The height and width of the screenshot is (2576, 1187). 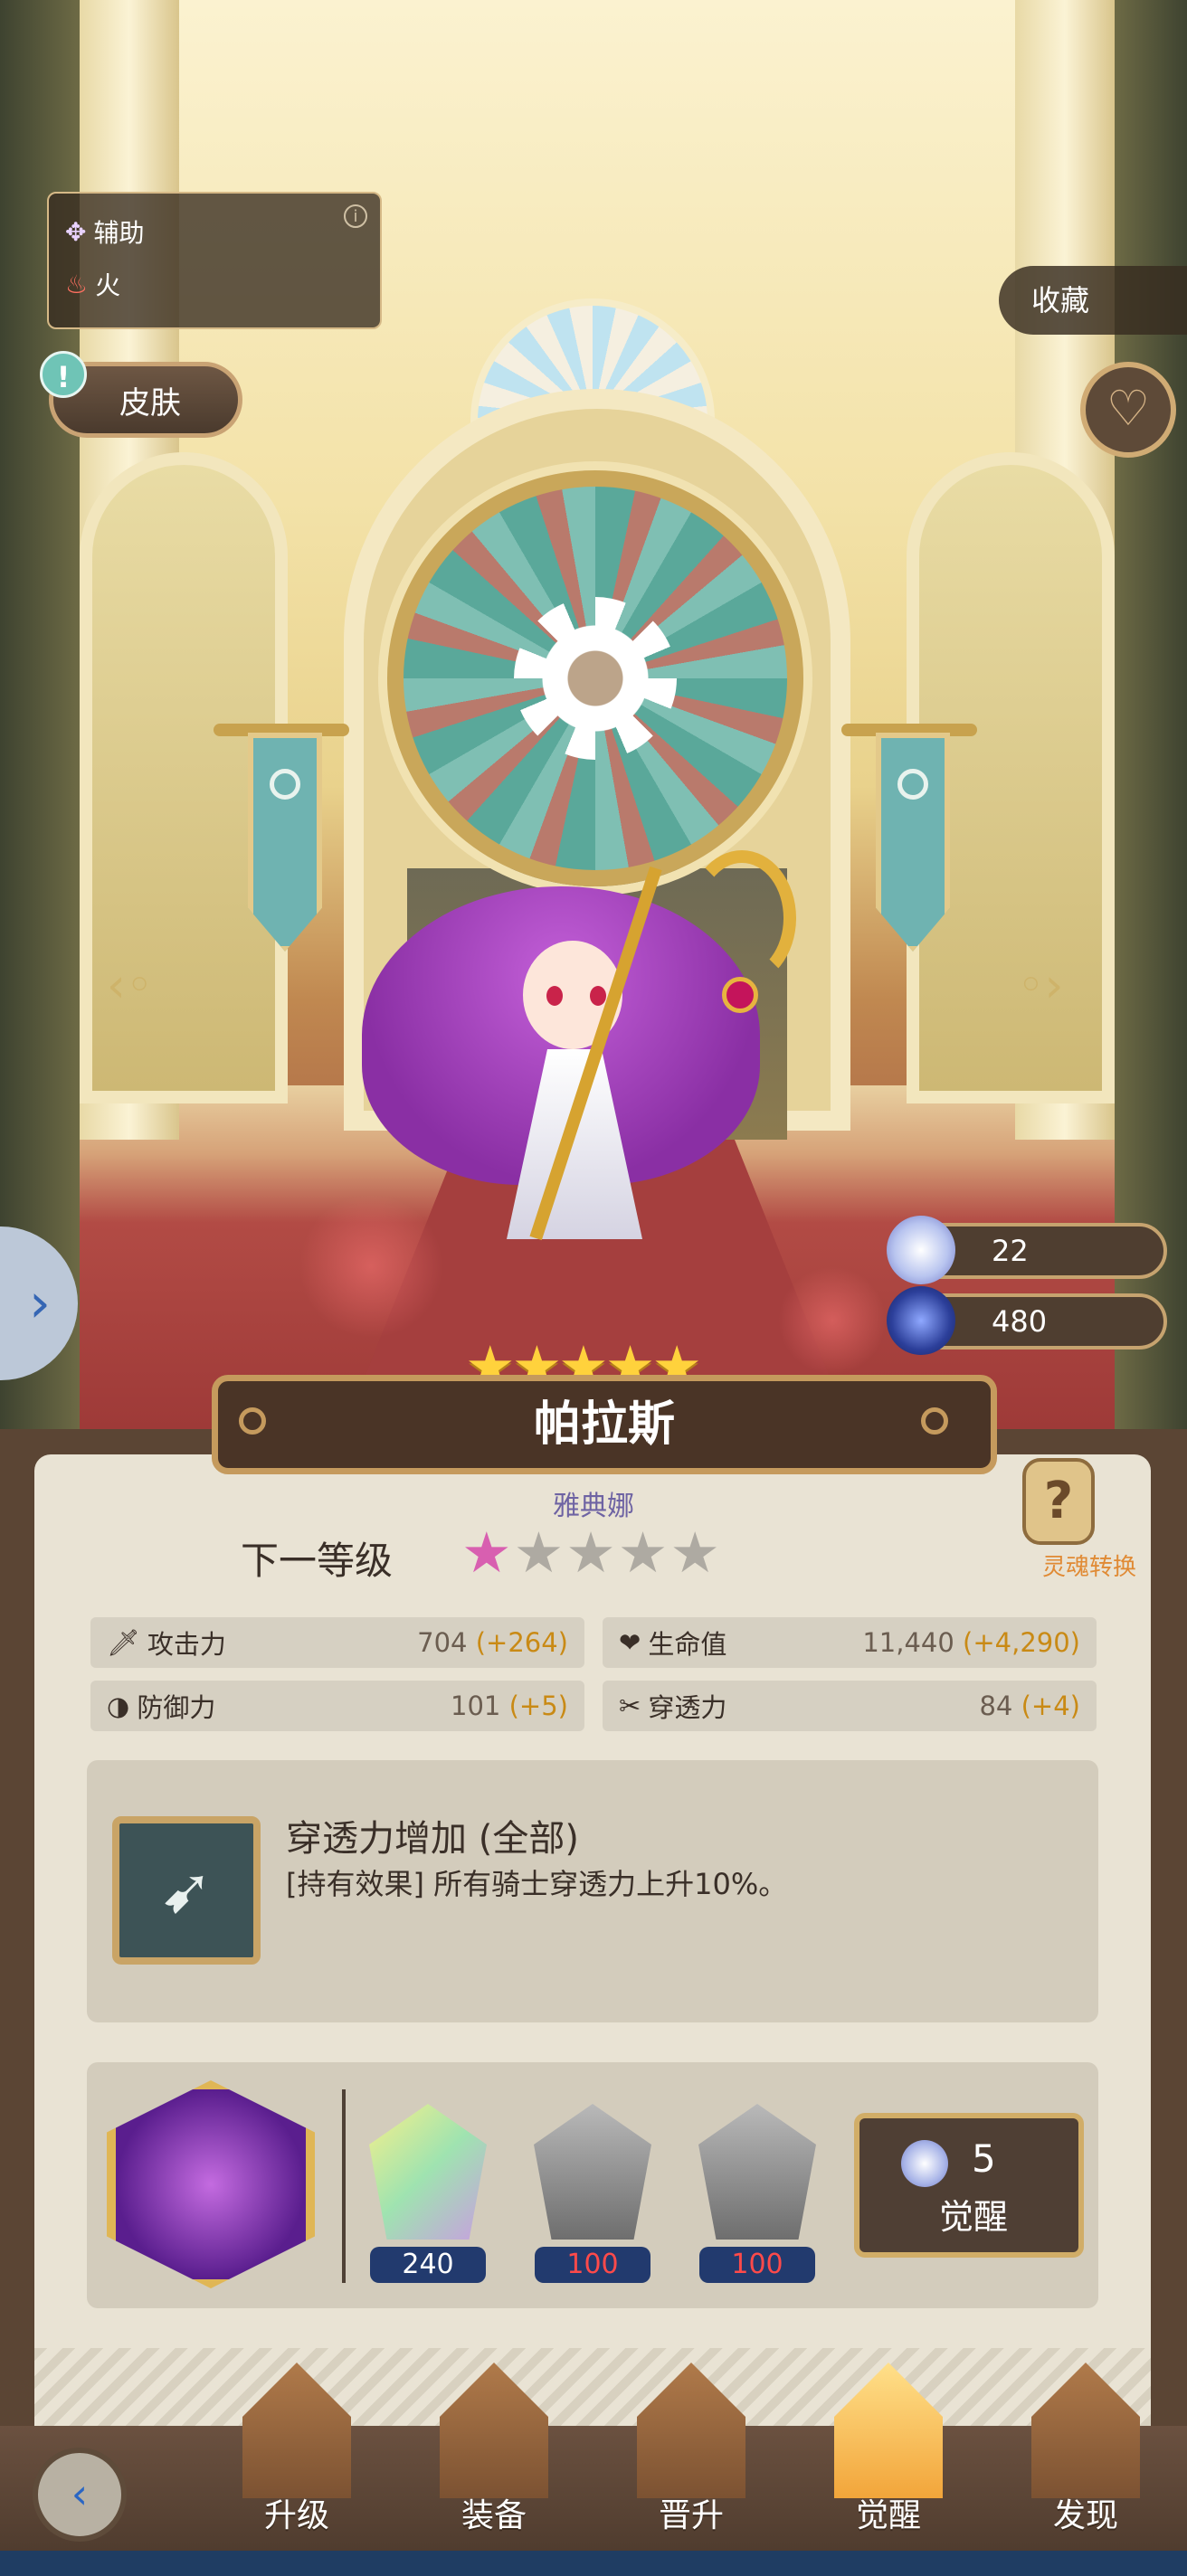 I want to click on nav-label: 升级, so click(x=296, y=2515).